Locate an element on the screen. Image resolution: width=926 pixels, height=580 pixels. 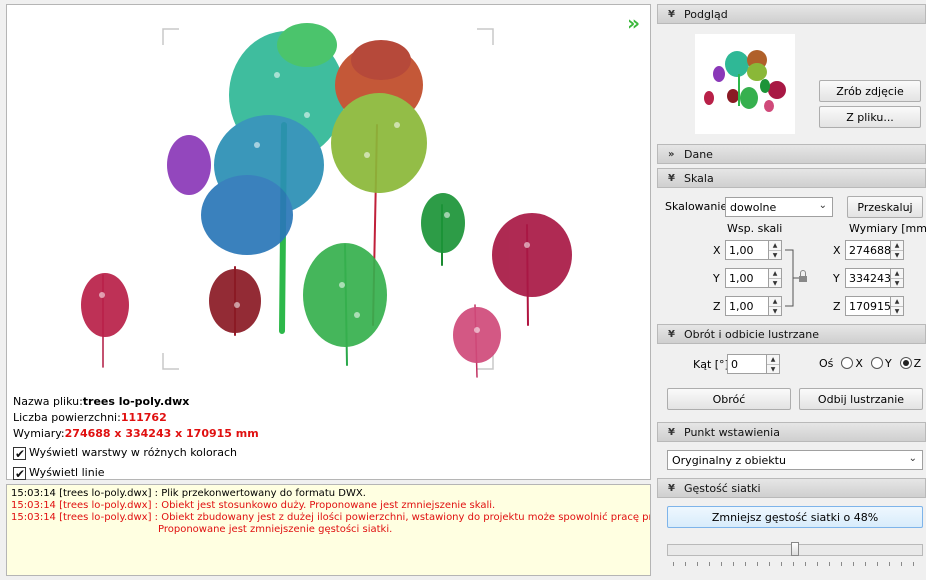
mesh-panel: Zmniejsz gęstość siatki o 48% is located at coordinates (791, 538).